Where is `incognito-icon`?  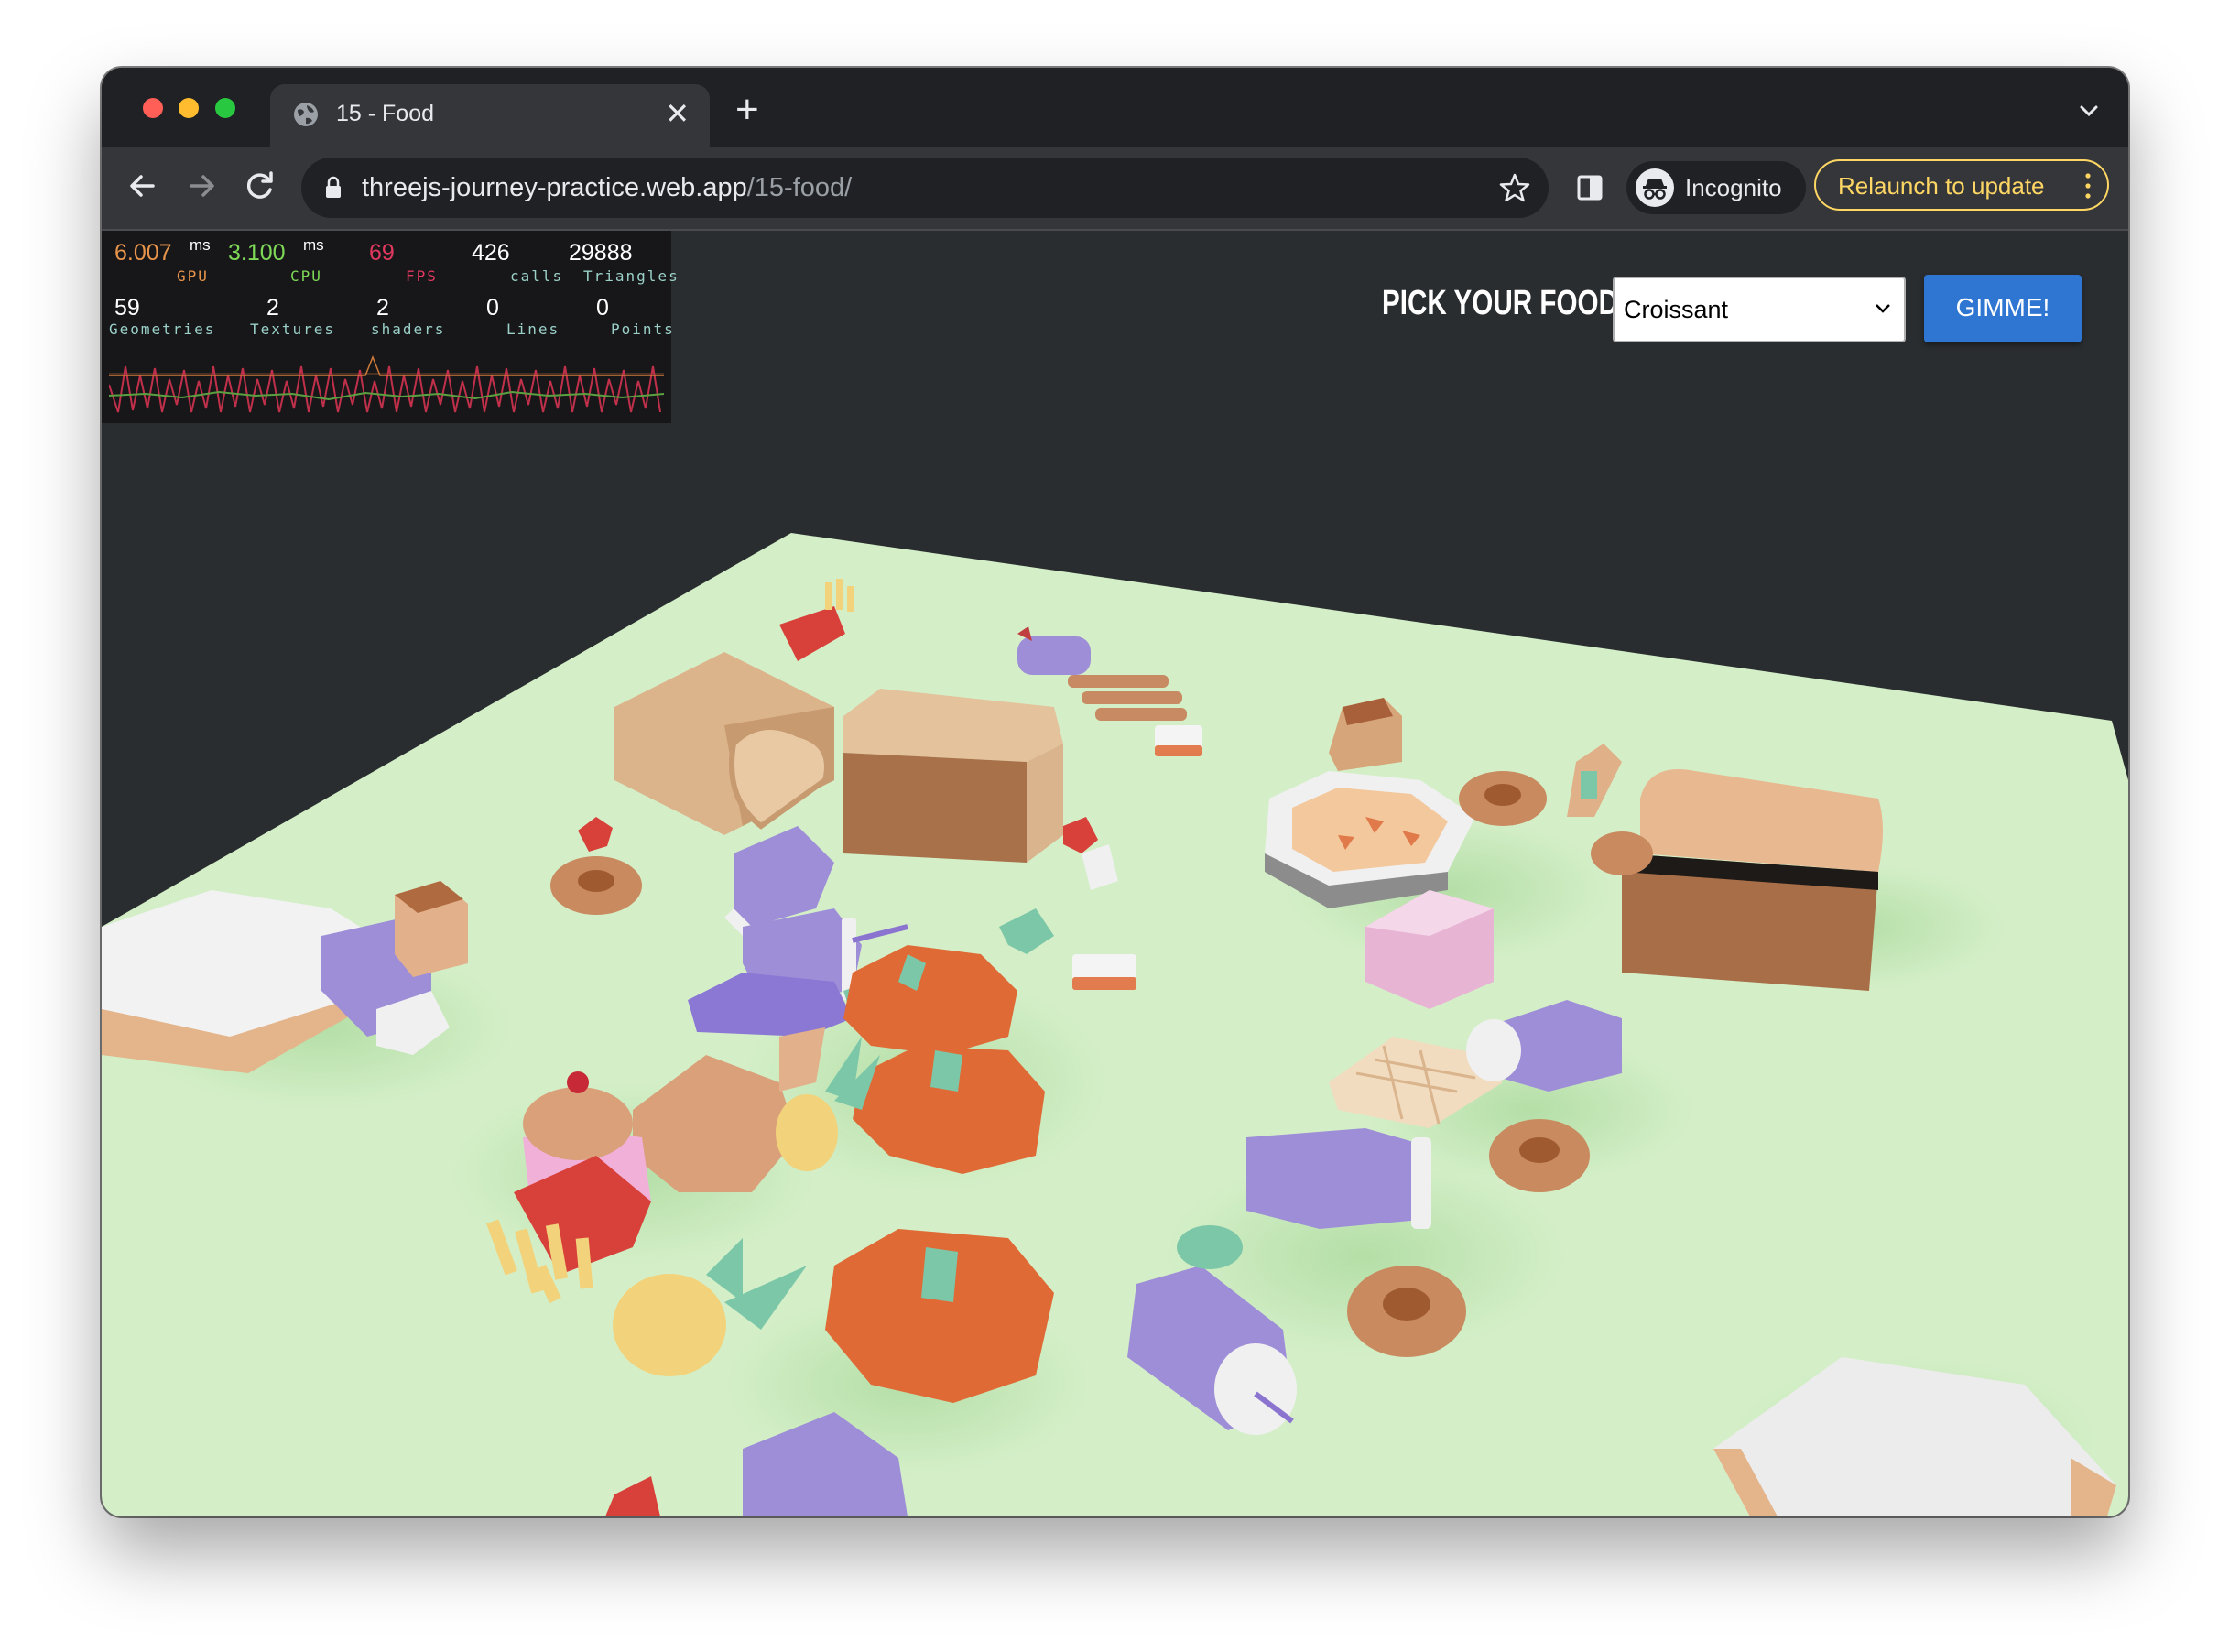 incognito-icon is located at coordinates (1655, 187).